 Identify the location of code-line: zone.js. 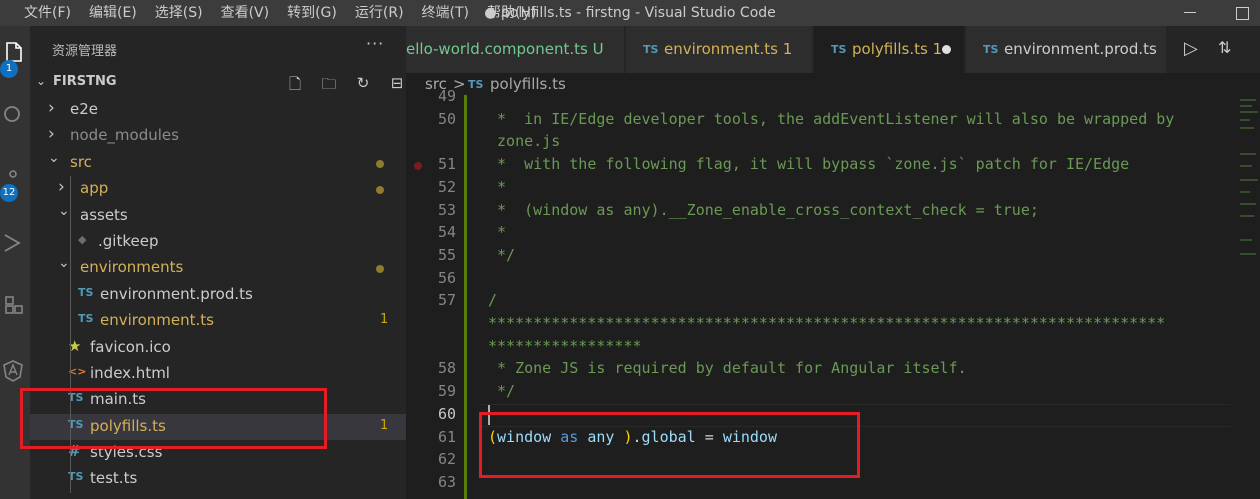
(524, 141).